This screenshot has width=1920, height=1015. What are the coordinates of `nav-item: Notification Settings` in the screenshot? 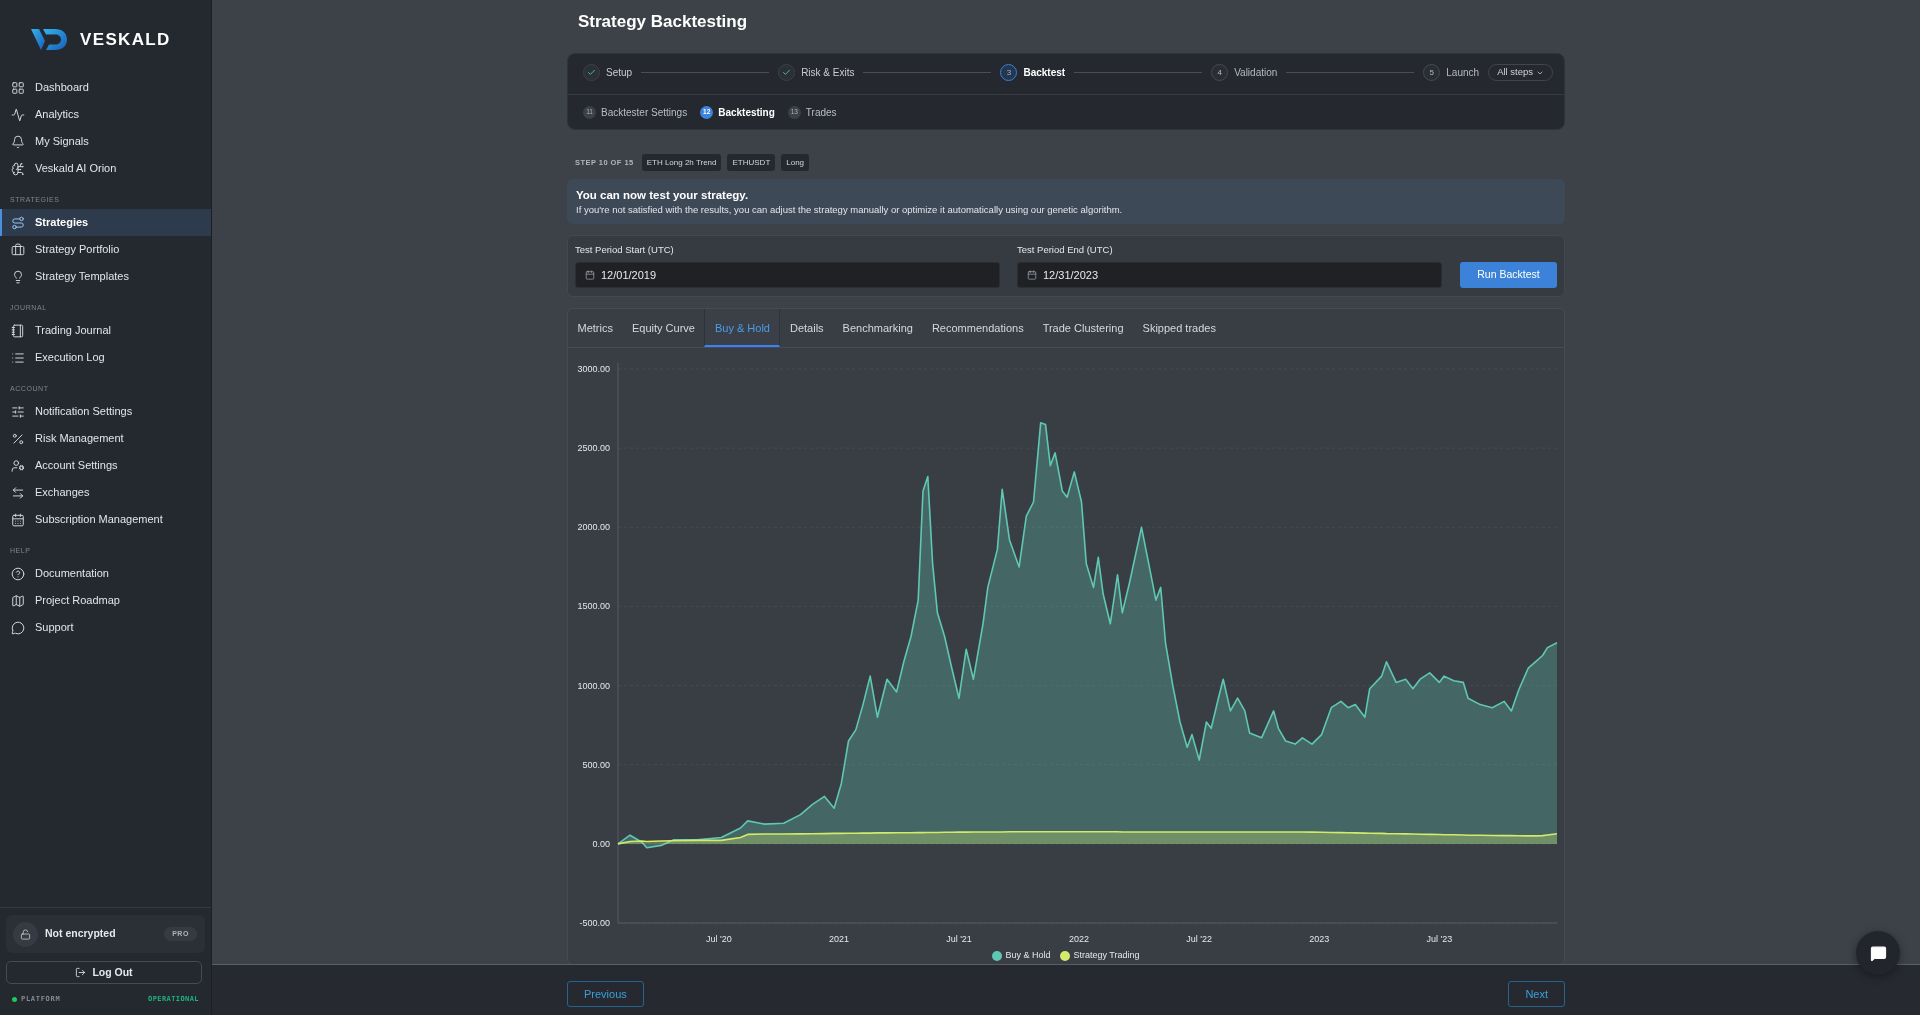 It's located at (105, 411).